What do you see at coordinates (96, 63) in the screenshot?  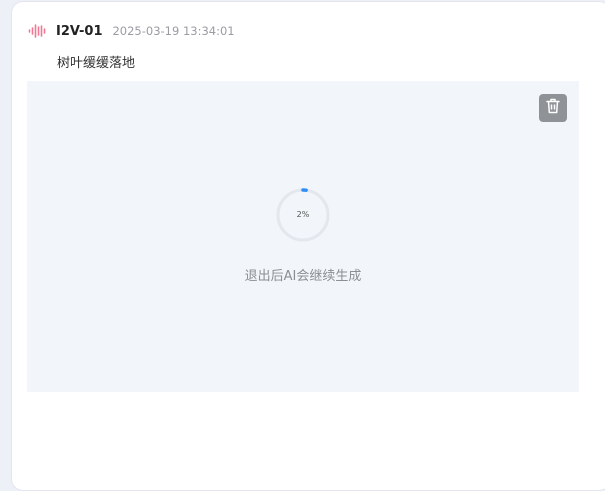 I see `prompt-text: 树叶缓缓落地` at bounding box center [96, 63].